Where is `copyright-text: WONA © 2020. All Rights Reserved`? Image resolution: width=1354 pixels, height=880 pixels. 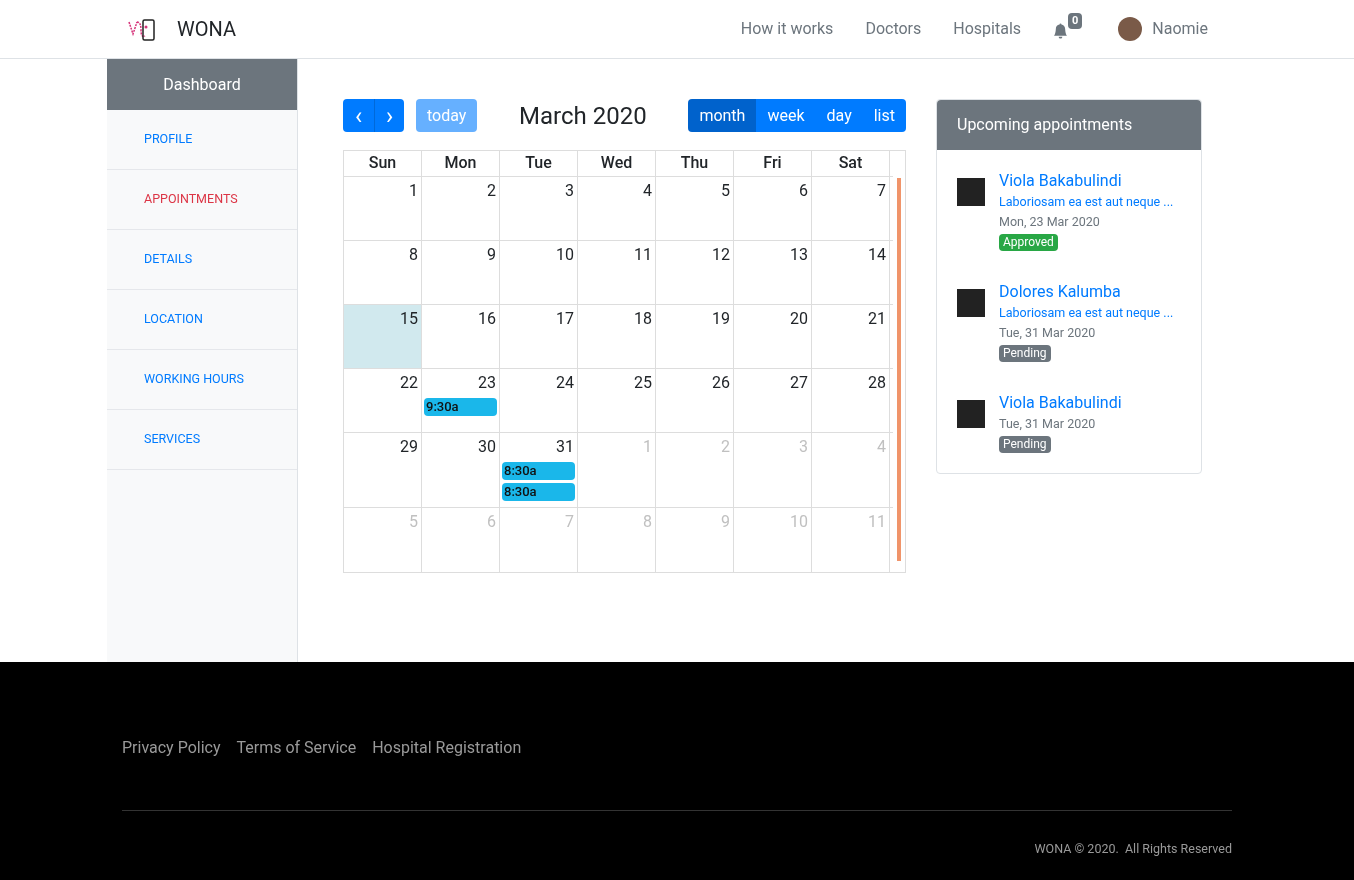 copyright-text: WONA © 2020. All Rights Reserved is located at coordinates (1133, 849).